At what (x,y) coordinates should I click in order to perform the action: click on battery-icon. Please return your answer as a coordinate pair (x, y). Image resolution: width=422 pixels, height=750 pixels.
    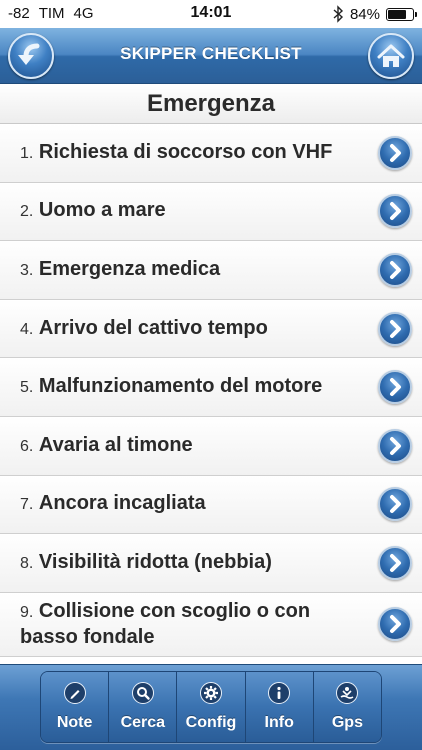
    Looking at the image, I should click on (401, 14).